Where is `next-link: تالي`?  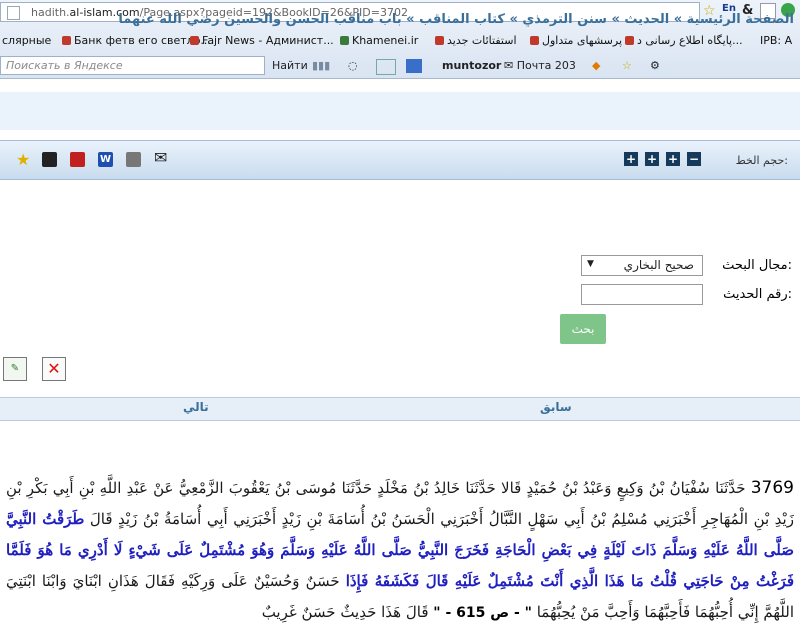 next-link: تالي is located at coordinates (196, 407).